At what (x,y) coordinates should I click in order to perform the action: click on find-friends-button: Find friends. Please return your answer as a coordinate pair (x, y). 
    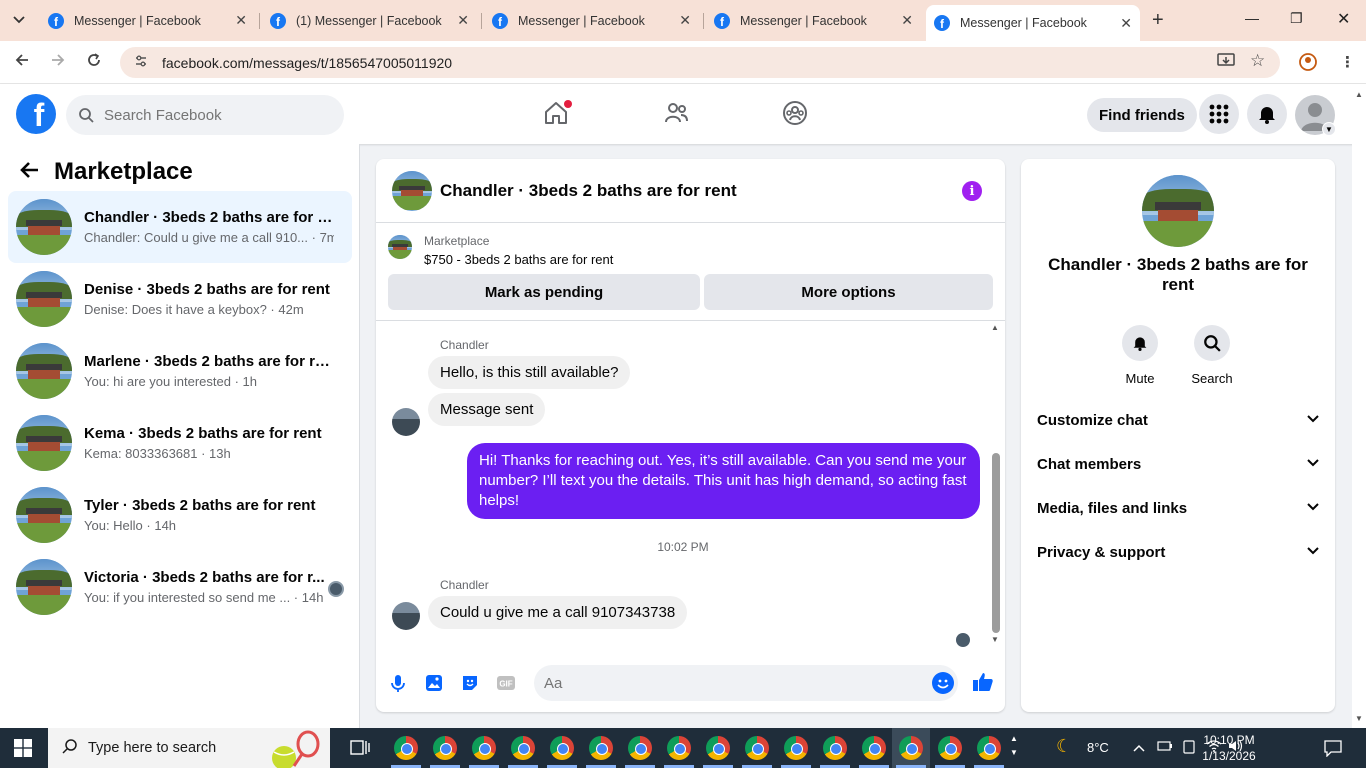
    Looking at the image, I should click on (1142, 115).